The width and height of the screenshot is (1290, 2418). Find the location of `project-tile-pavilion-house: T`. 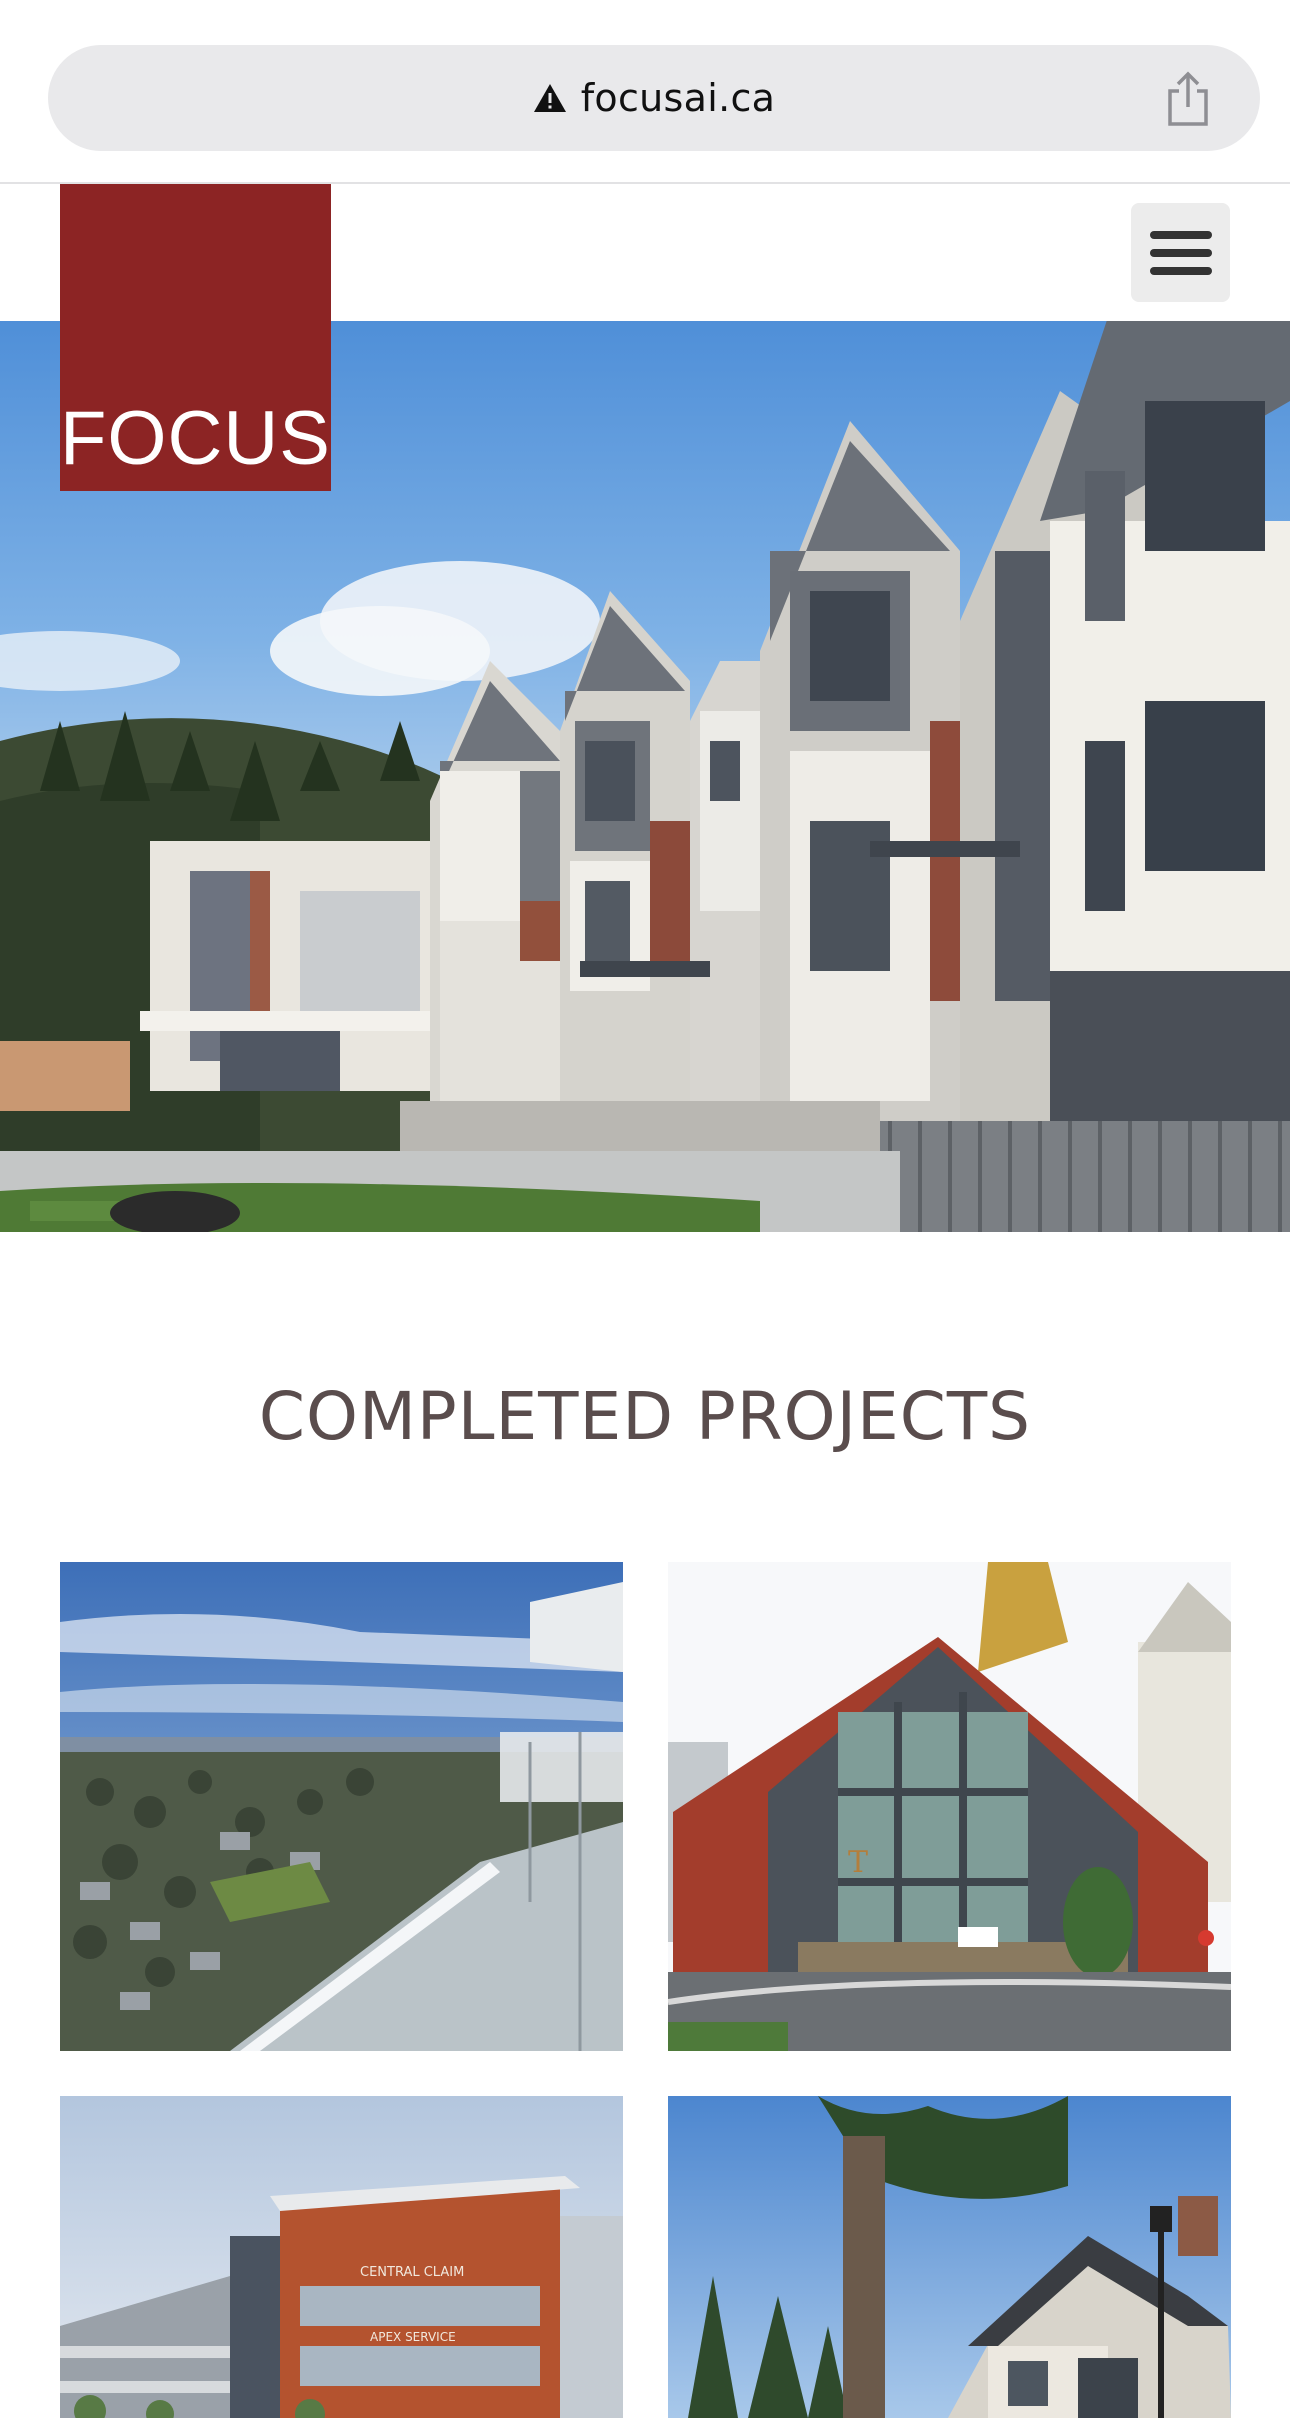

project-tile-pavilion-house: T is located at coordinates (949, 1806).